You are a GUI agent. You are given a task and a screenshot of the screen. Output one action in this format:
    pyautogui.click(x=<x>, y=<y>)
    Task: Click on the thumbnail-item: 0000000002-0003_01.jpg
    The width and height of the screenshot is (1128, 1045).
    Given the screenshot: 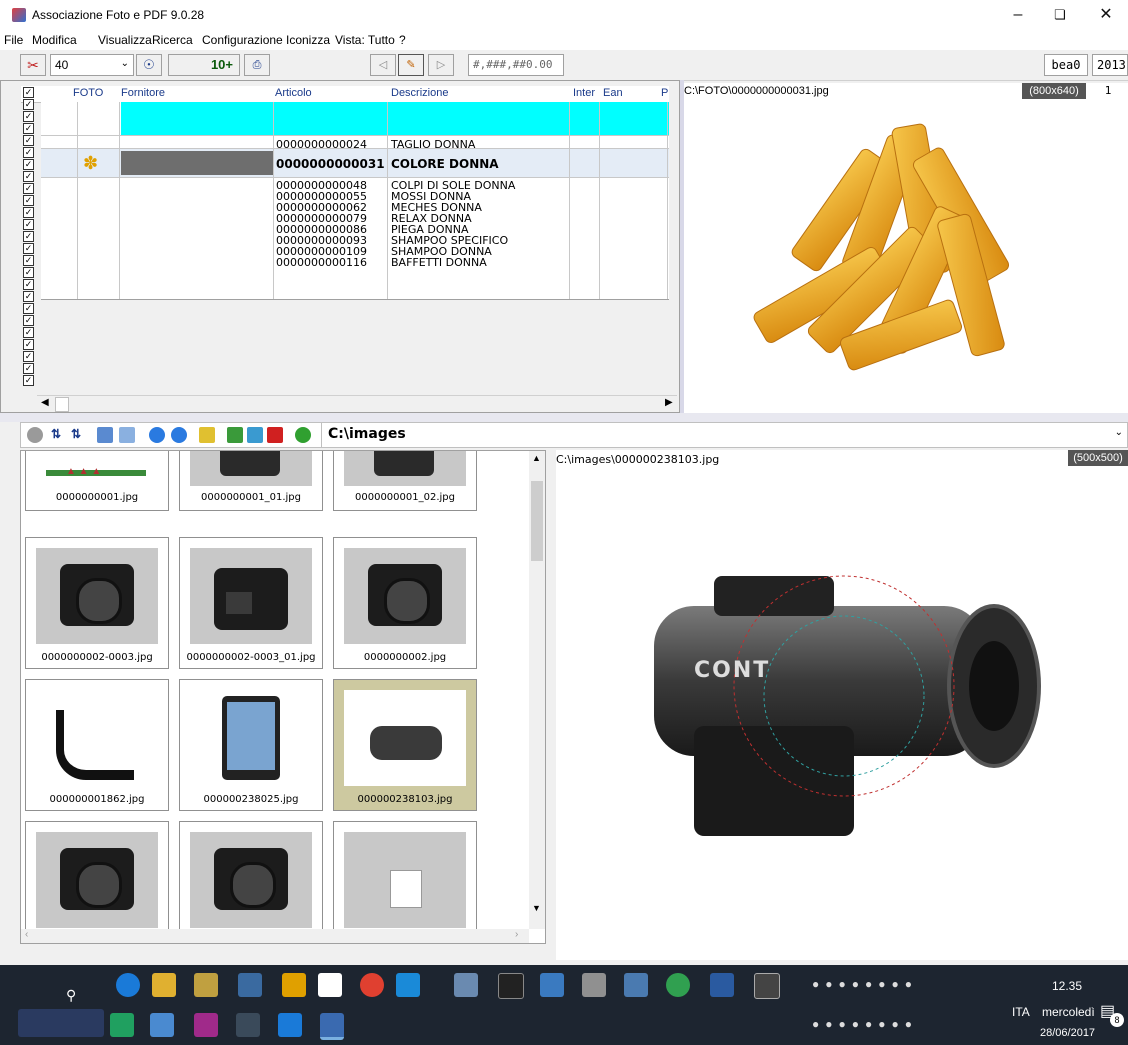 What is the action you would take?
    pyautogui.click(x=251, y=603)
    